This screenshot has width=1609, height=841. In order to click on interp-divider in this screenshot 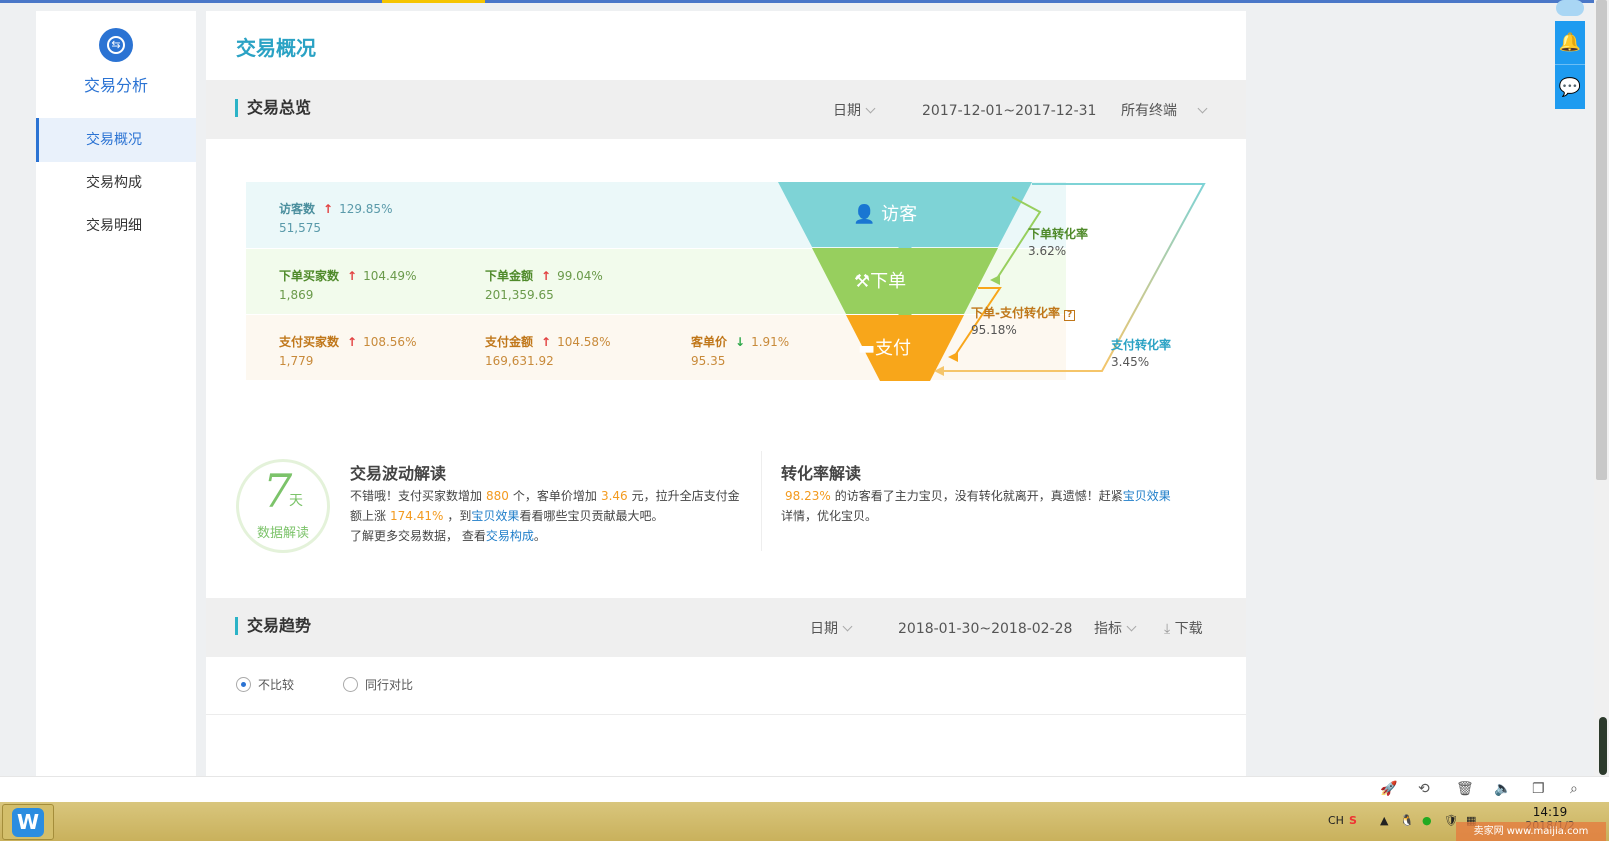, I will do `click(761, 501)`.